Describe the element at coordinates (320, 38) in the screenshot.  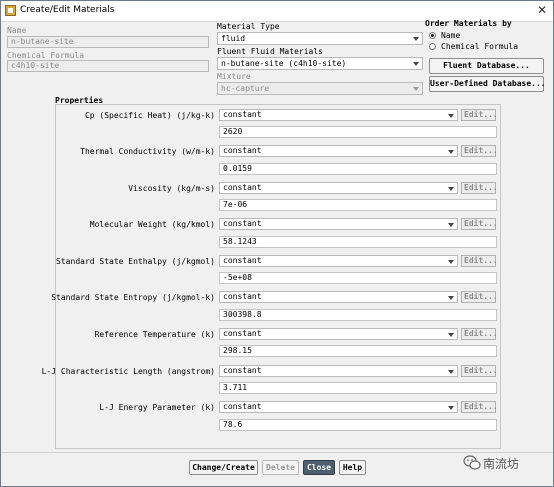
I see `material-type-select: fluid` at that location.